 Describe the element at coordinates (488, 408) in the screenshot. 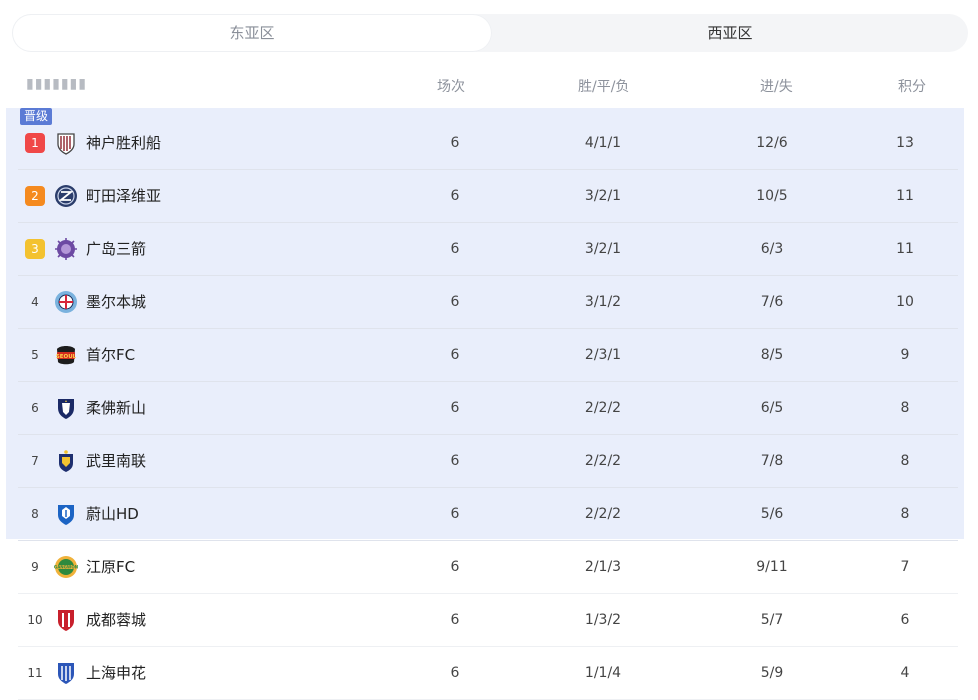

I see `table-row: 6 柔佛新山 6 2/2/2 6/5 8` at that location.